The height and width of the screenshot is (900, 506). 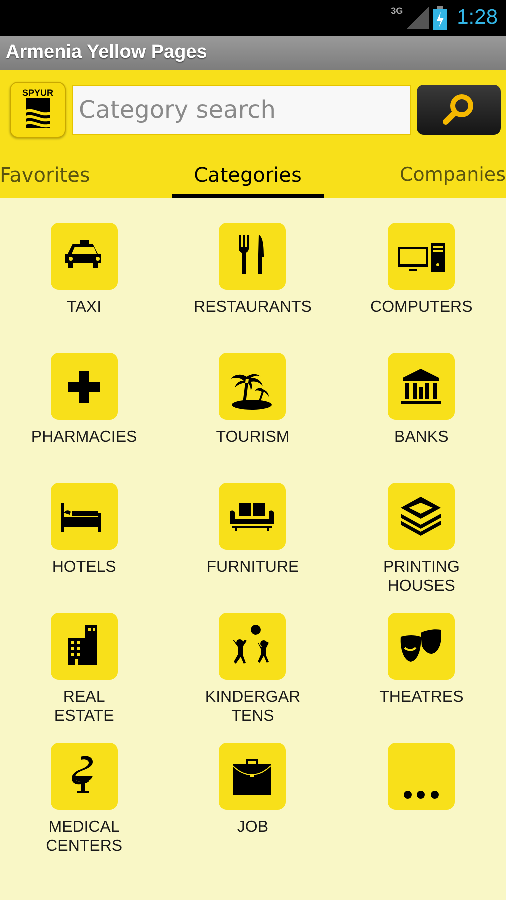 I want to click on buildings-icon, so click(x=84, y=646).